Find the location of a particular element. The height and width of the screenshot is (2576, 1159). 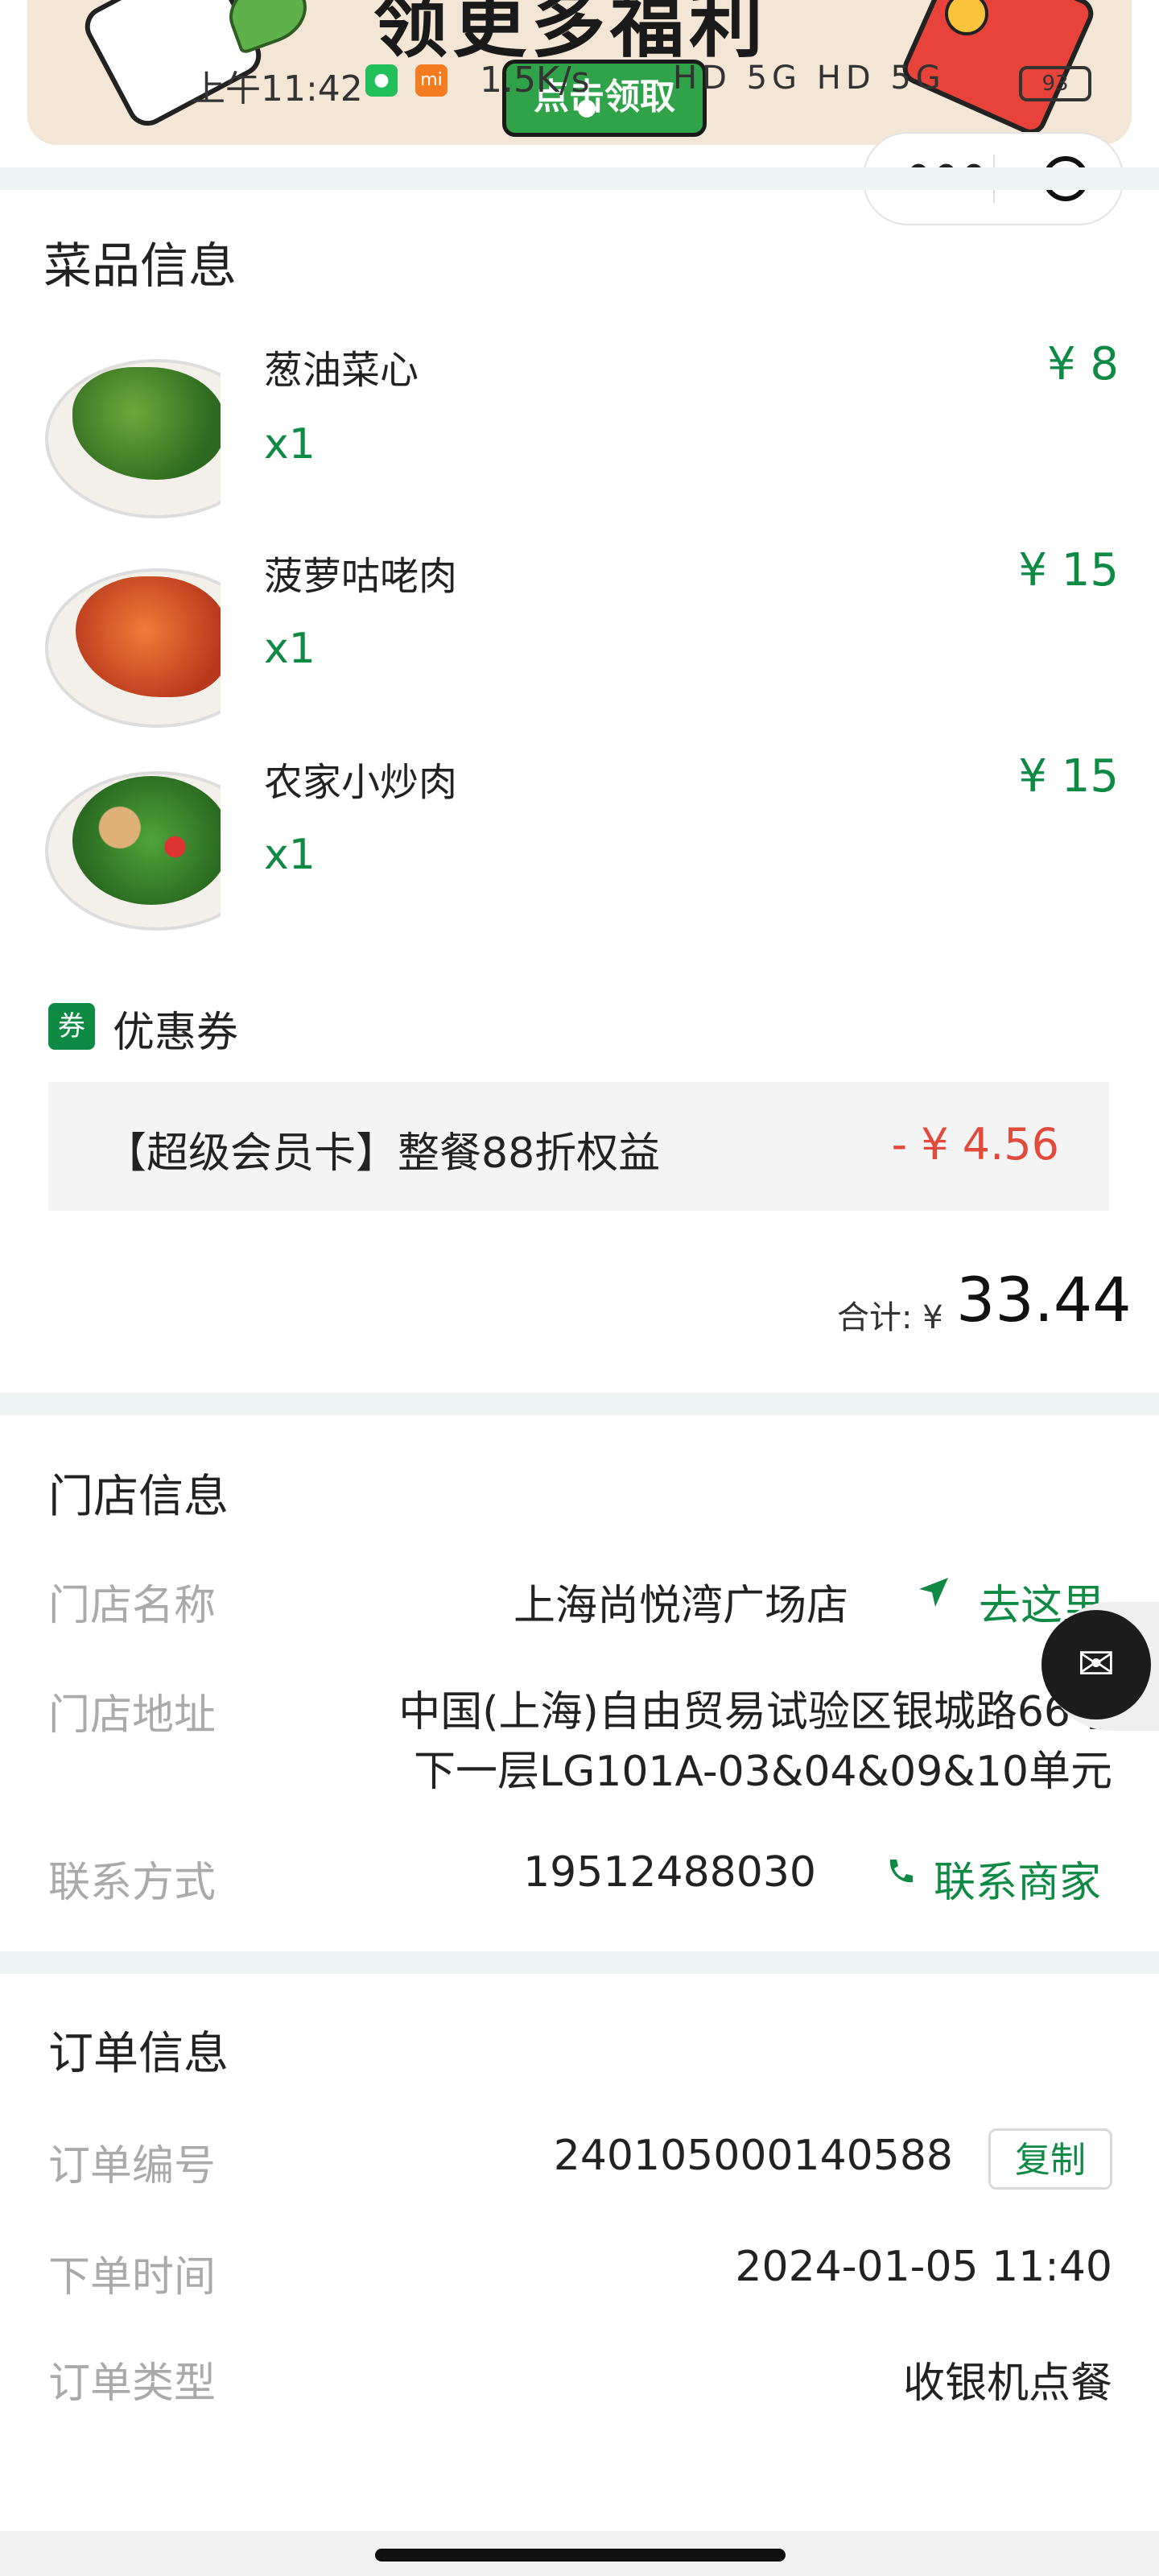

order-type-label: 订单类型 is located at coordinates (132, 2383).